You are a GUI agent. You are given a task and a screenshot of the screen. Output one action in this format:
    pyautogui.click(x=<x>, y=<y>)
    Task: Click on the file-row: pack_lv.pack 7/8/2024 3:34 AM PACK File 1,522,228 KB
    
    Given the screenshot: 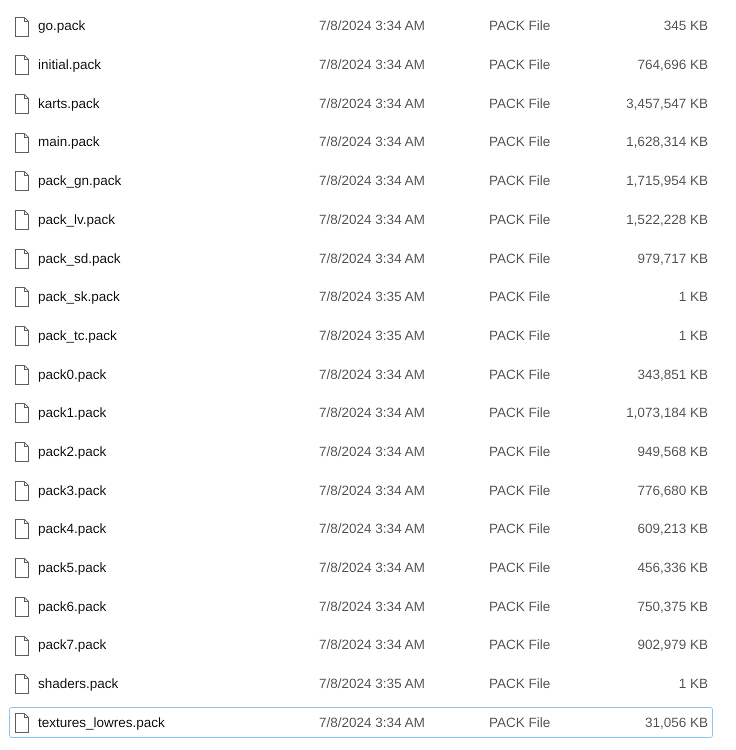 What is the action you would take?
    pyautogui.click(x=361, y=220)
    